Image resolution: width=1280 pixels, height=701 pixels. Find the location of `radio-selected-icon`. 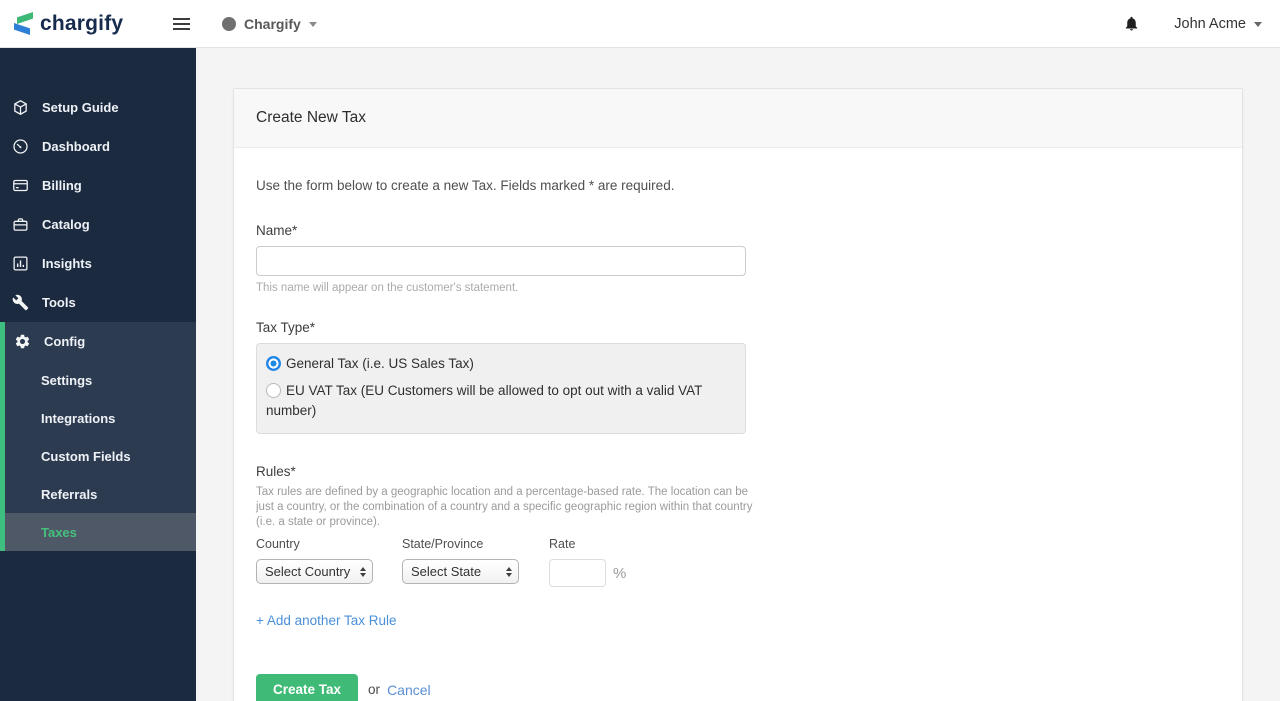

radio-selected-icon is located at coordinates (273, 363).